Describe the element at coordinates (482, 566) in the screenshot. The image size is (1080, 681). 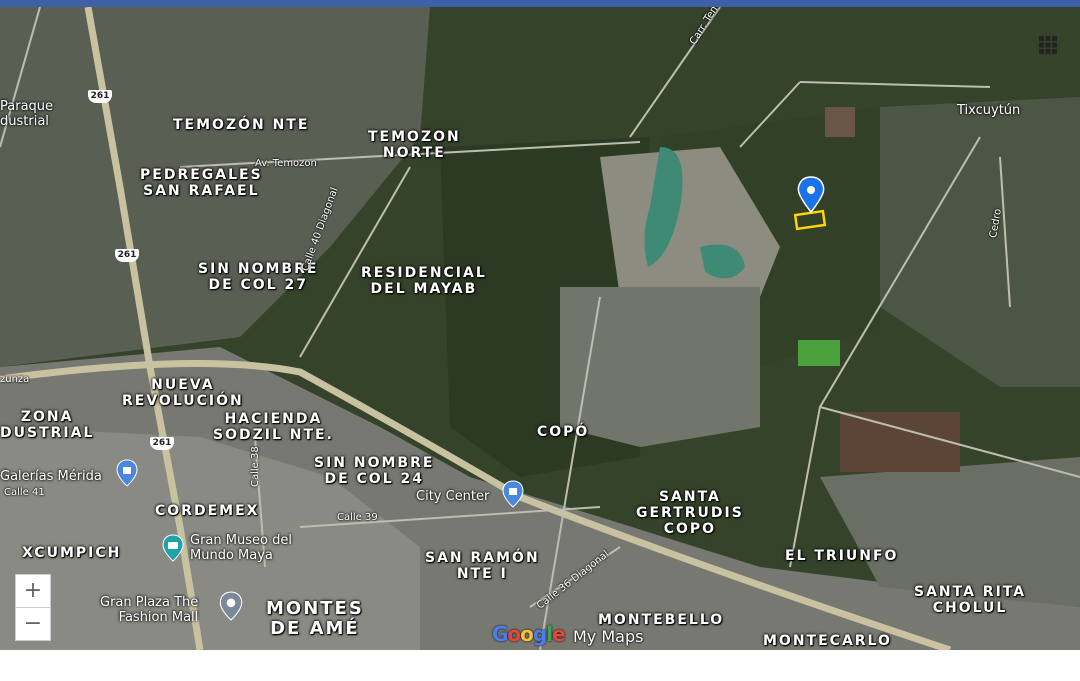
I see `label-san-ramon: SAN RAMÓN NTE I` at that location.